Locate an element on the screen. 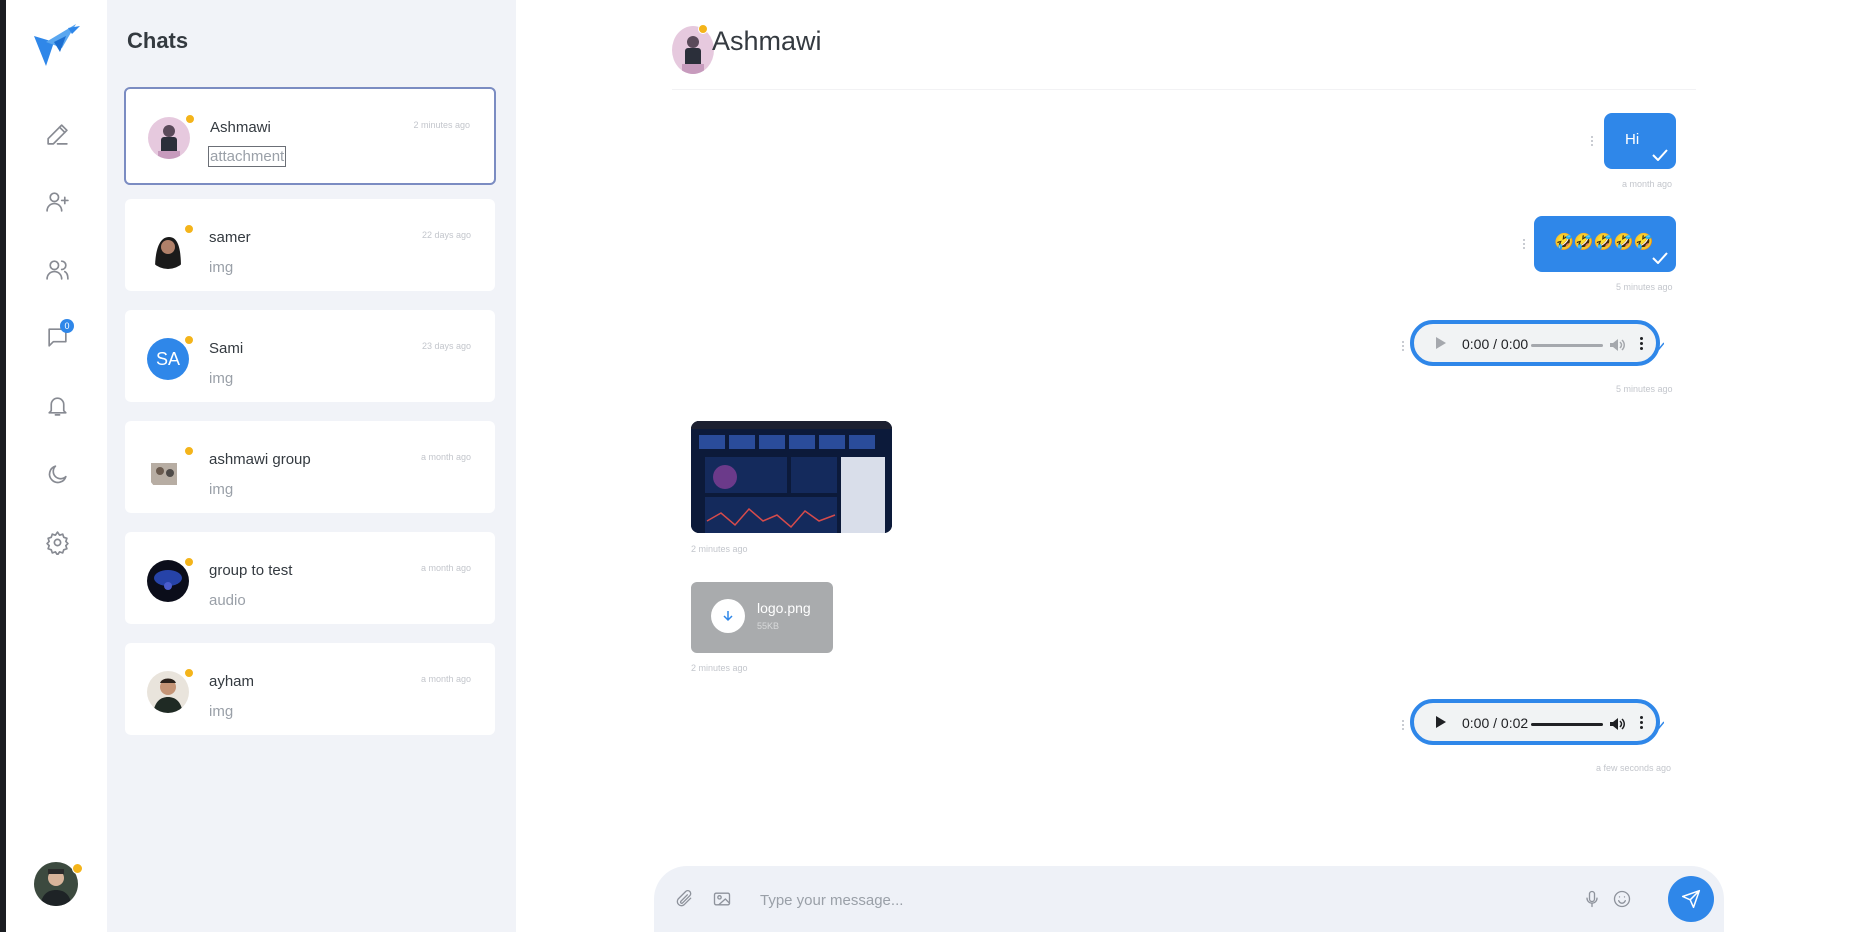 This screenshot has height=932, width=1858. chat-item-time: 22 days ago is located at coordinates (446, 235).